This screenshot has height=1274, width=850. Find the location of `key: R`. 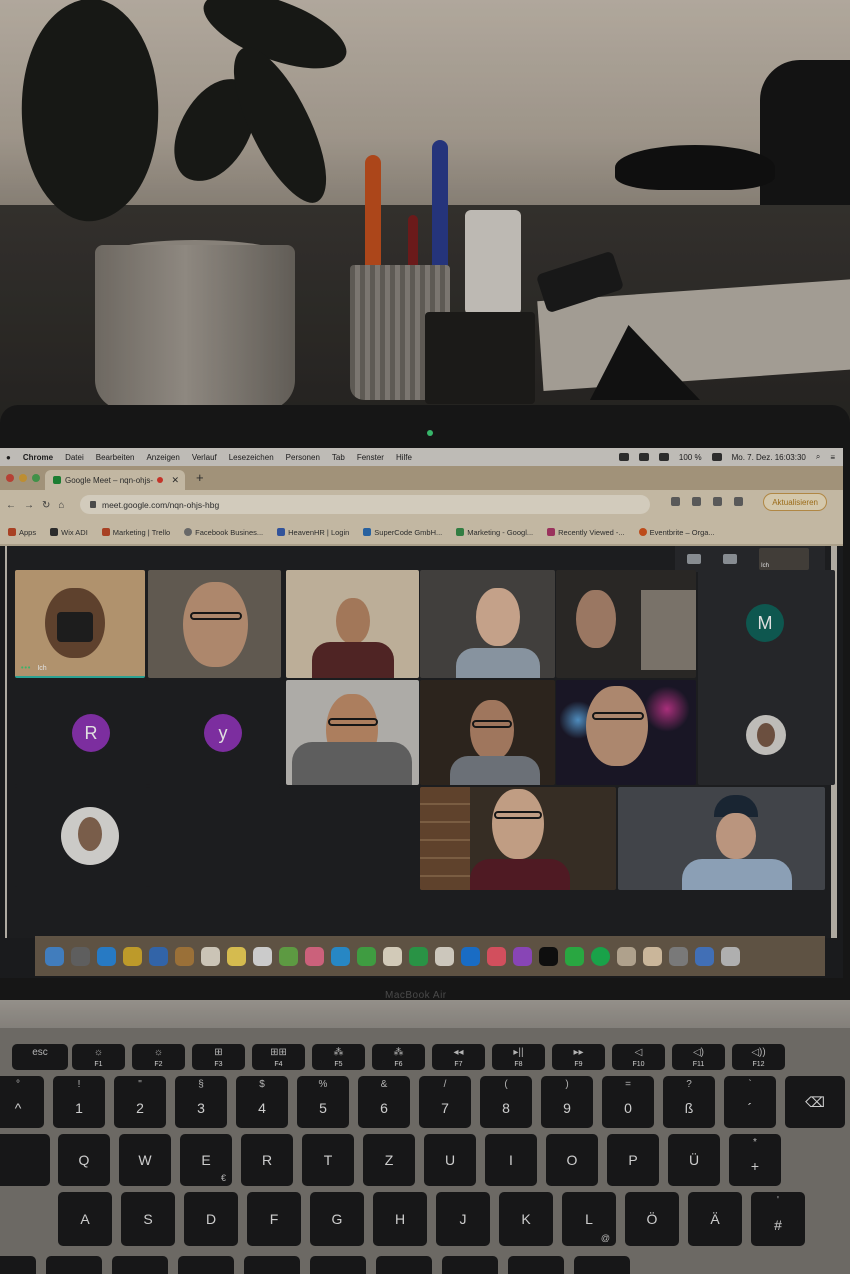

key: R is located at coordinates (267, 1160).